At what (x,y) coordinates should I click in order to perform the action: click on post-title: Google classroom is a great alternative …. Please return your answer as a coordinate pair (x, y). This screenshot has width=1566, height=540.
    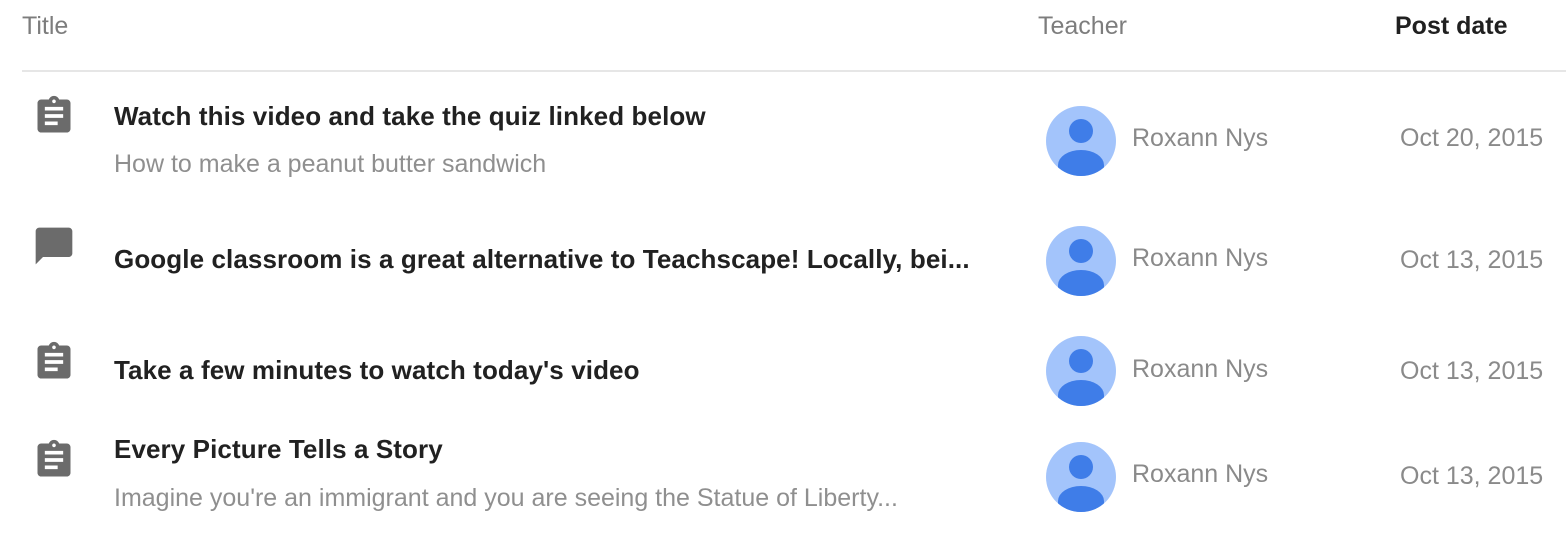
    Looking at the image, I should click on (542, 259).